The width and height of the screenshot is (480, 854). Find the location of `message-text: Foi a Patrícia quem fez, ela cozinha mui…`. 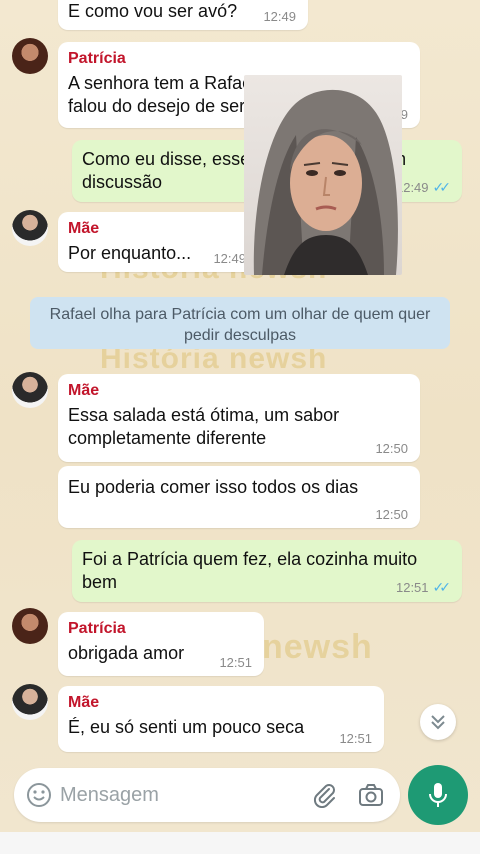

message-text: Foi a Patrícia quem fez, ela cozinha mui… is located at coordinates (250, 559).